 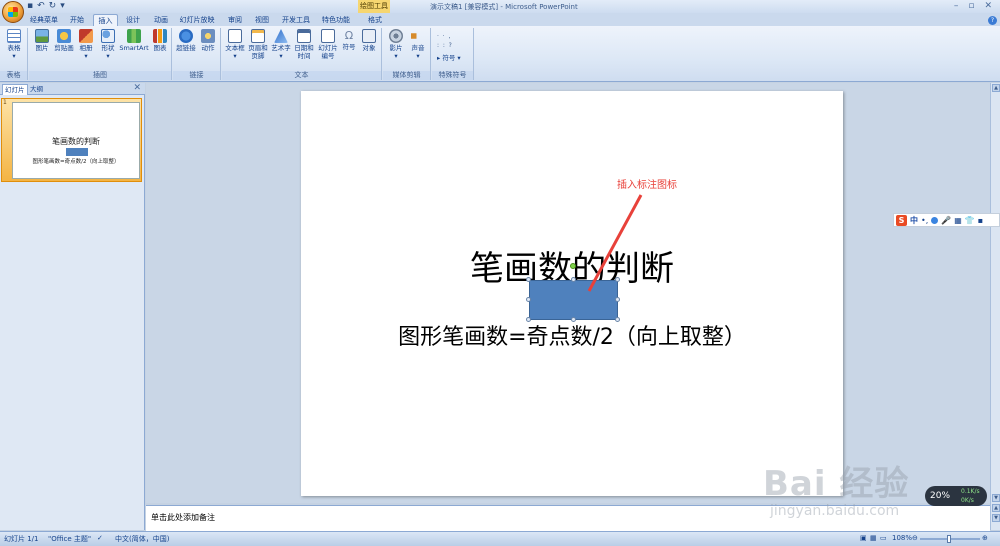 I want to click on next-slide-icon: ▼, so click(x=996, y=518).